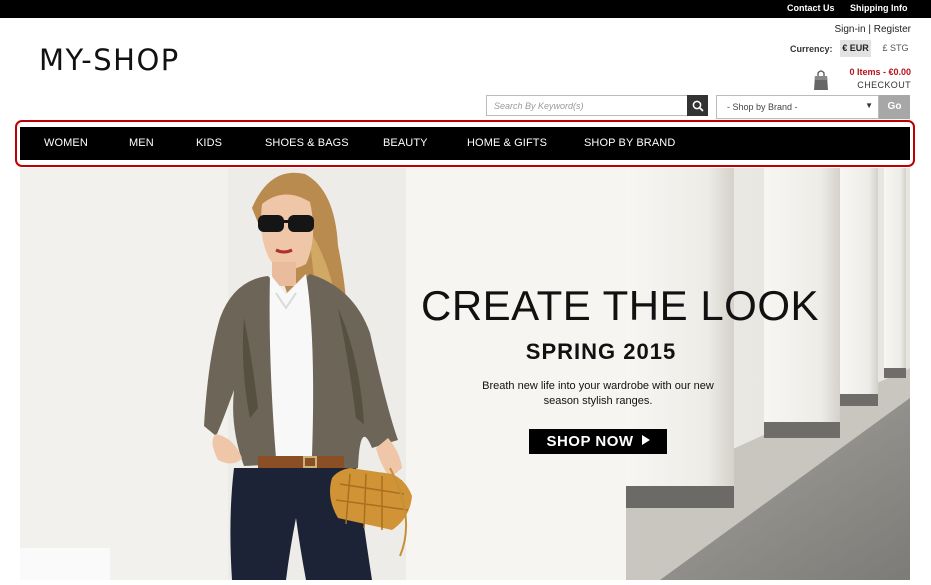 The width and height of the screenshot is (931, 585). I want to click on shop-by-brand-select: - Shop by Brand - ▼, so click(797, 107).